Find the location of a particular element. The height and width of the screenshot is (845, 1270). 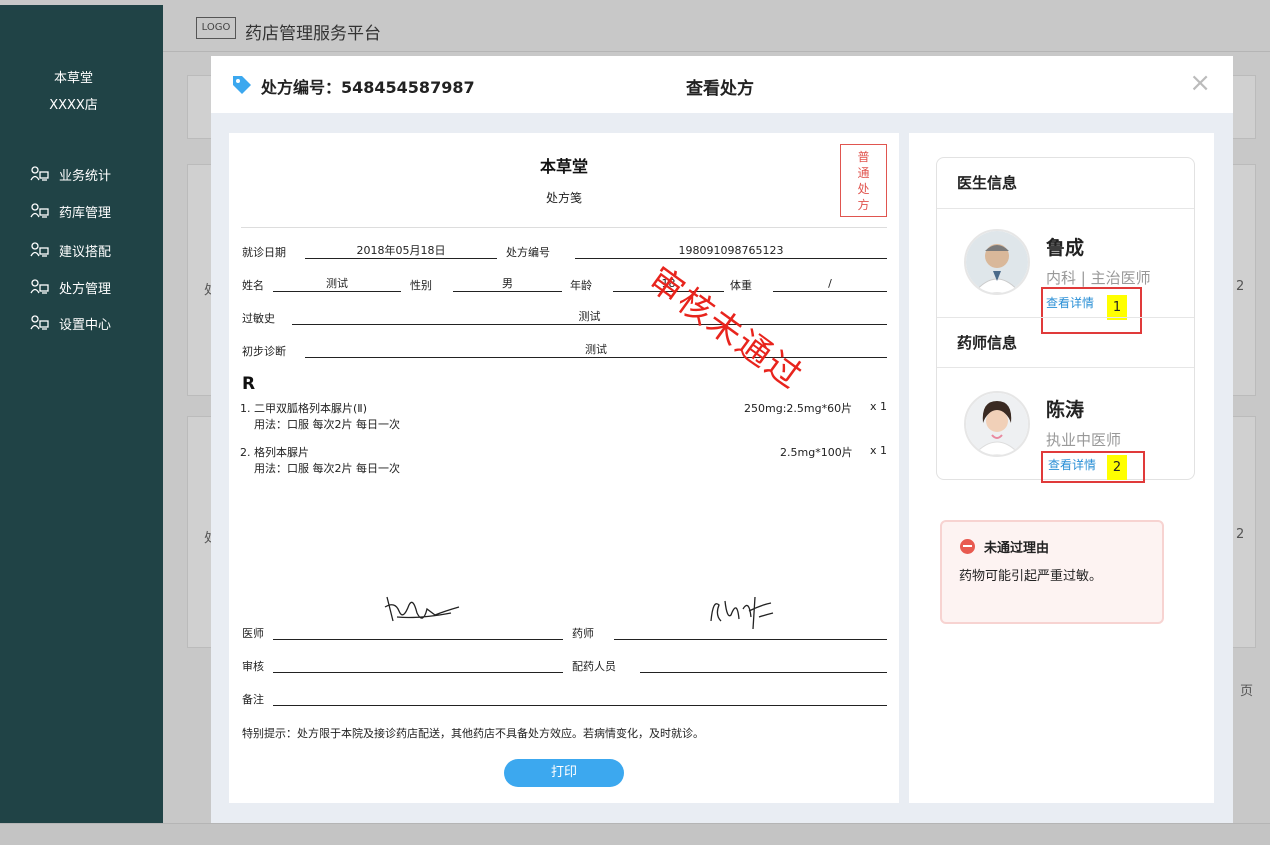

annotation-number: 2 is located at coordinates (1117, 467).